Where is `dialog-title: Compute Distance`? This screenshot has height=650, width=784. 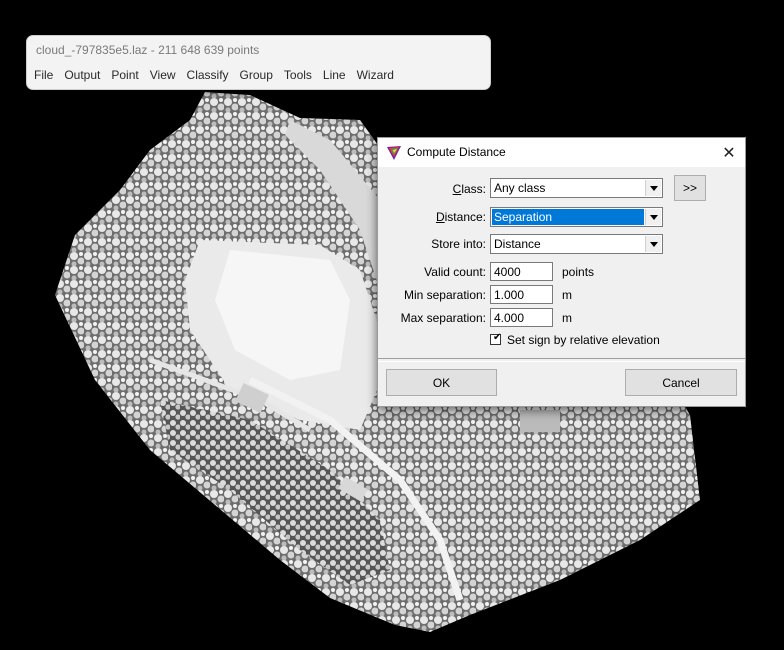 dialog-title: Compute Distance is located at coordinates (456, 152).